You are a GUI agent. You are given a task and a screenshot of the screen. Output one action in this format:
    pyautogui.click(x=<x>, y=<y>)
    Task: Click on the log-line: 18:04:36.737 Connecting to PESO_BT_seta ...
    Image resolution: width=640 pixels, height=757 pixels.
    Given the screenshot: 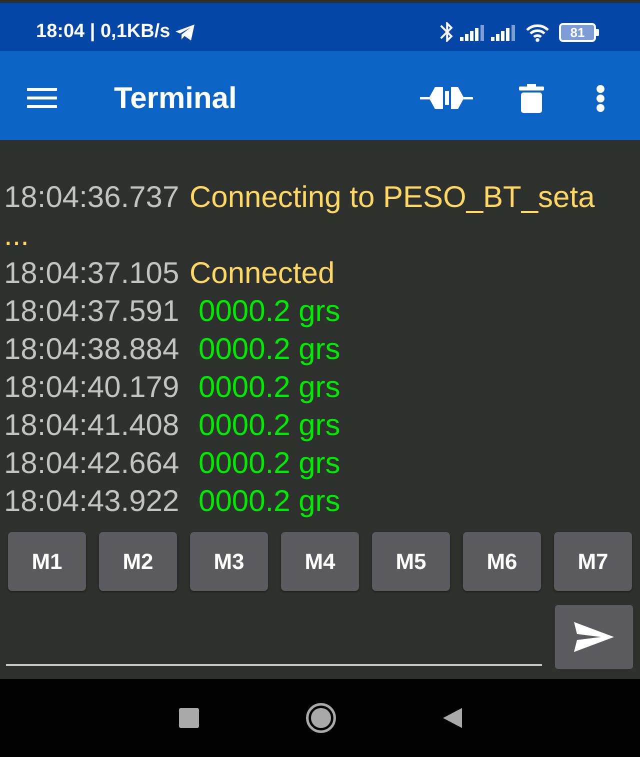 What is the action you would take?
    pyautogui.click(x=300, y=217)
    